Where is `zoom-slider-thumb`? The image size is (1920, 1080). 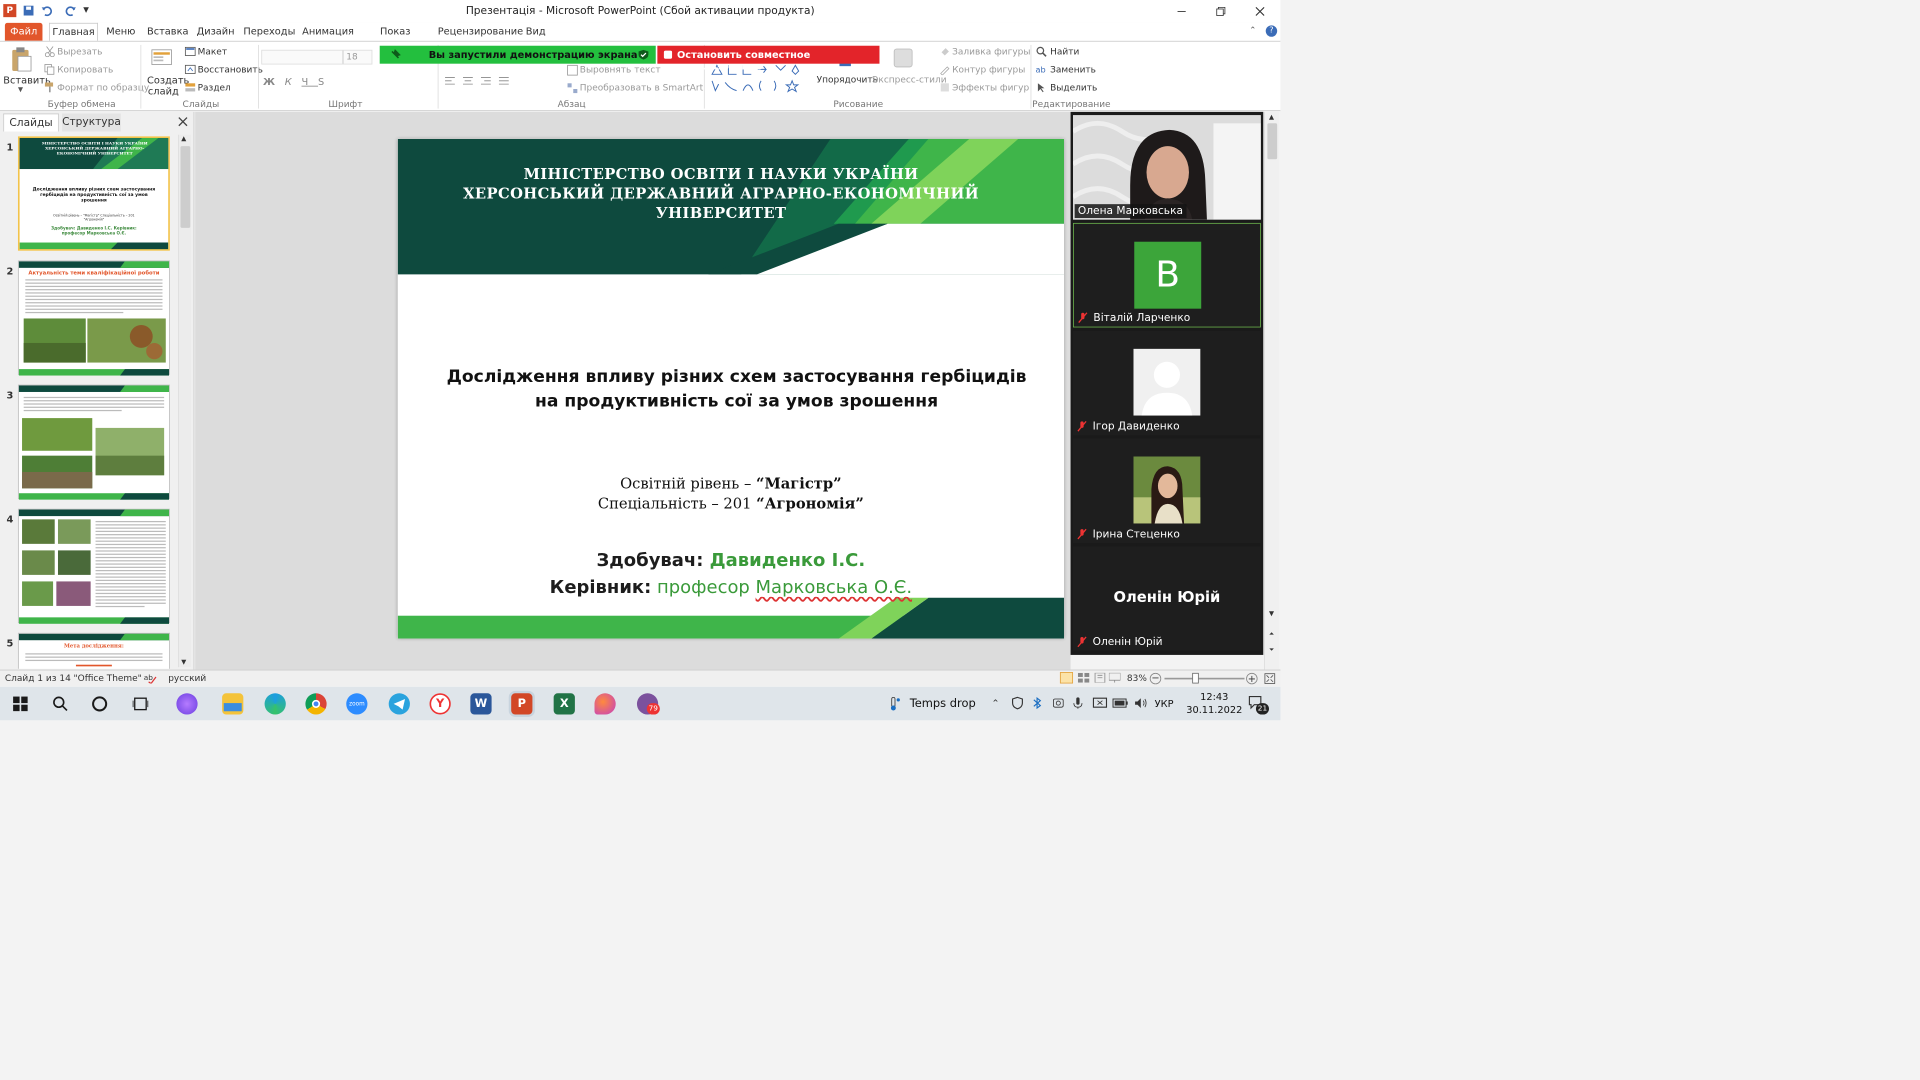 zoom-slider-thumb is located at coordinates (1195, 678).